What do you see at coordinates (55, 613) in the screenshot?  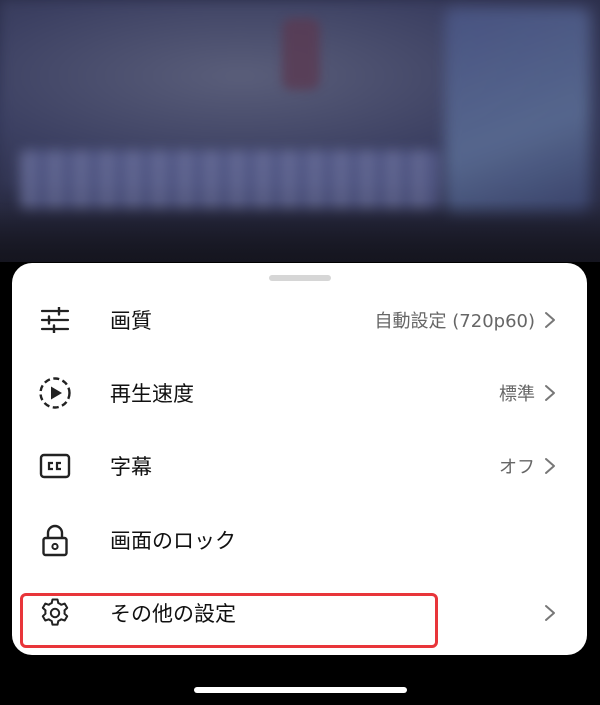 I see `gear-icon` at bounding box center [55, 613].